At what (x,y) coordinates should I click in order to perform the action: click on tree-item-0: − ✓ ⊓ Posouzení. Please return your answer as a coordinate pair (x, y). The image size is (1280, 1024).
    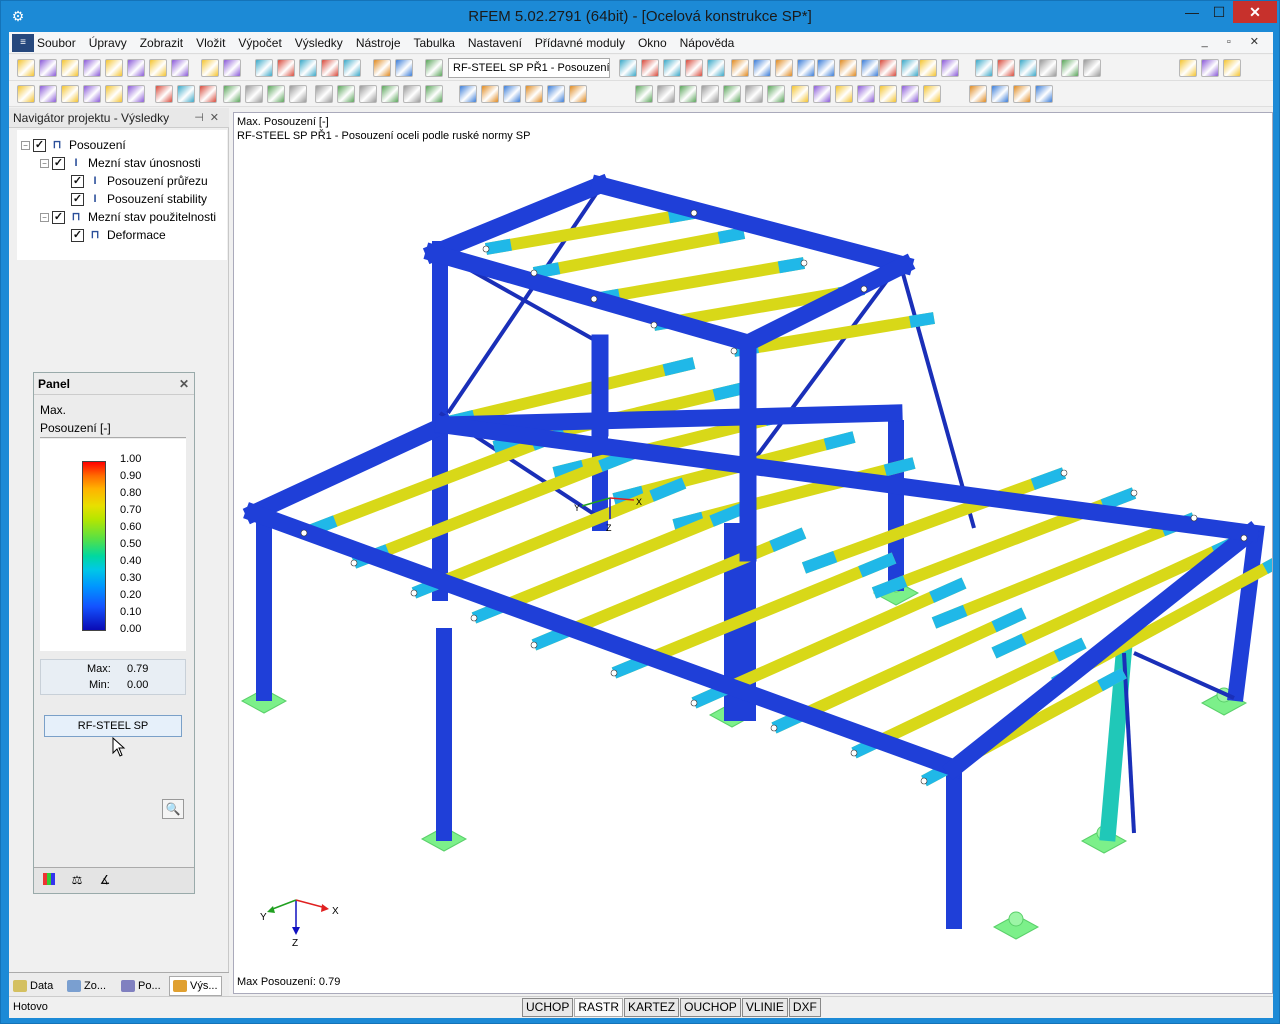
    Looking at the image, I should click on (73, 145).